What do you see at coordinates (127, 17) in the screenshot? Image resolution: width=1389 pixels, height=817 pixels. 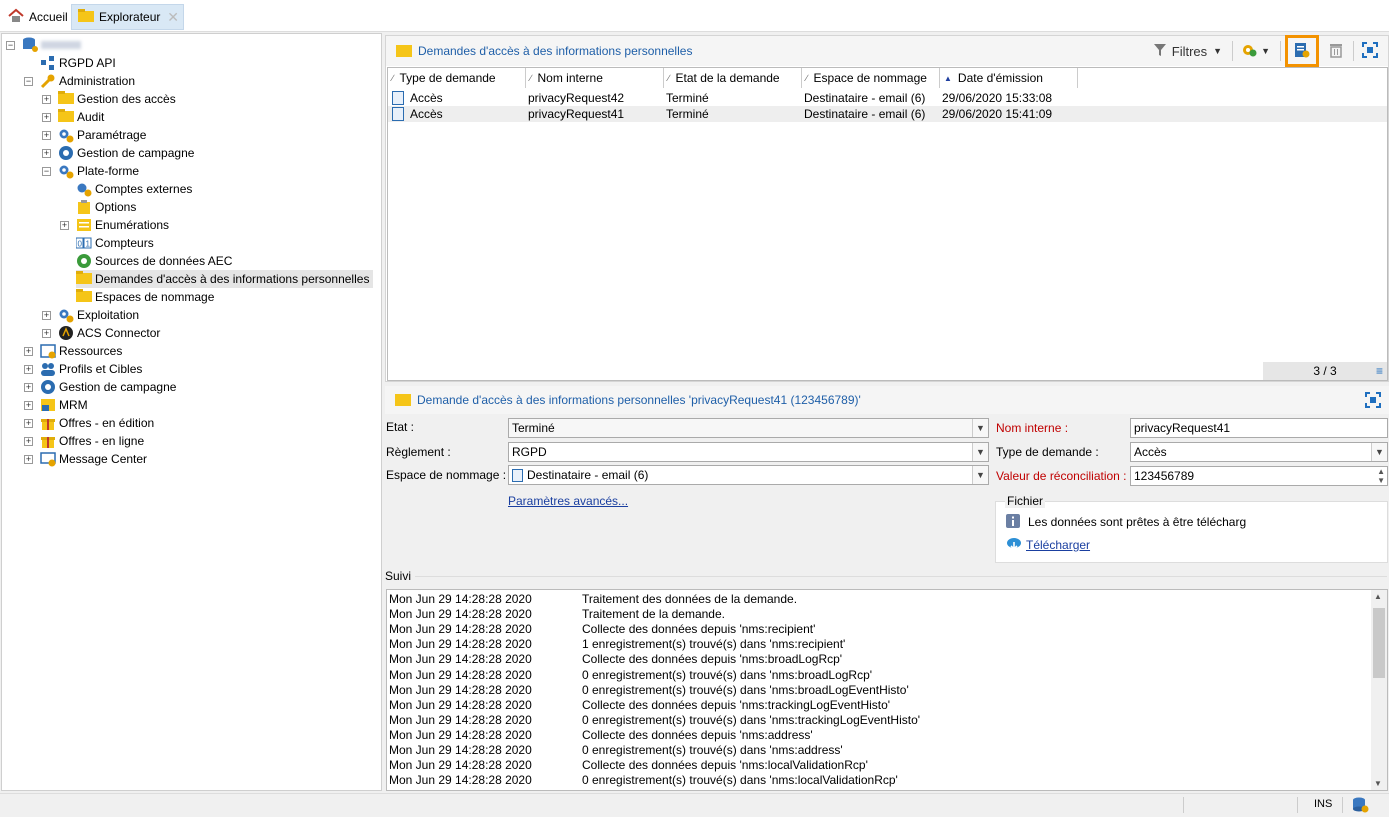 I see `tab-explorateur: Explorateur ✕` at bounding box center [127, 17].